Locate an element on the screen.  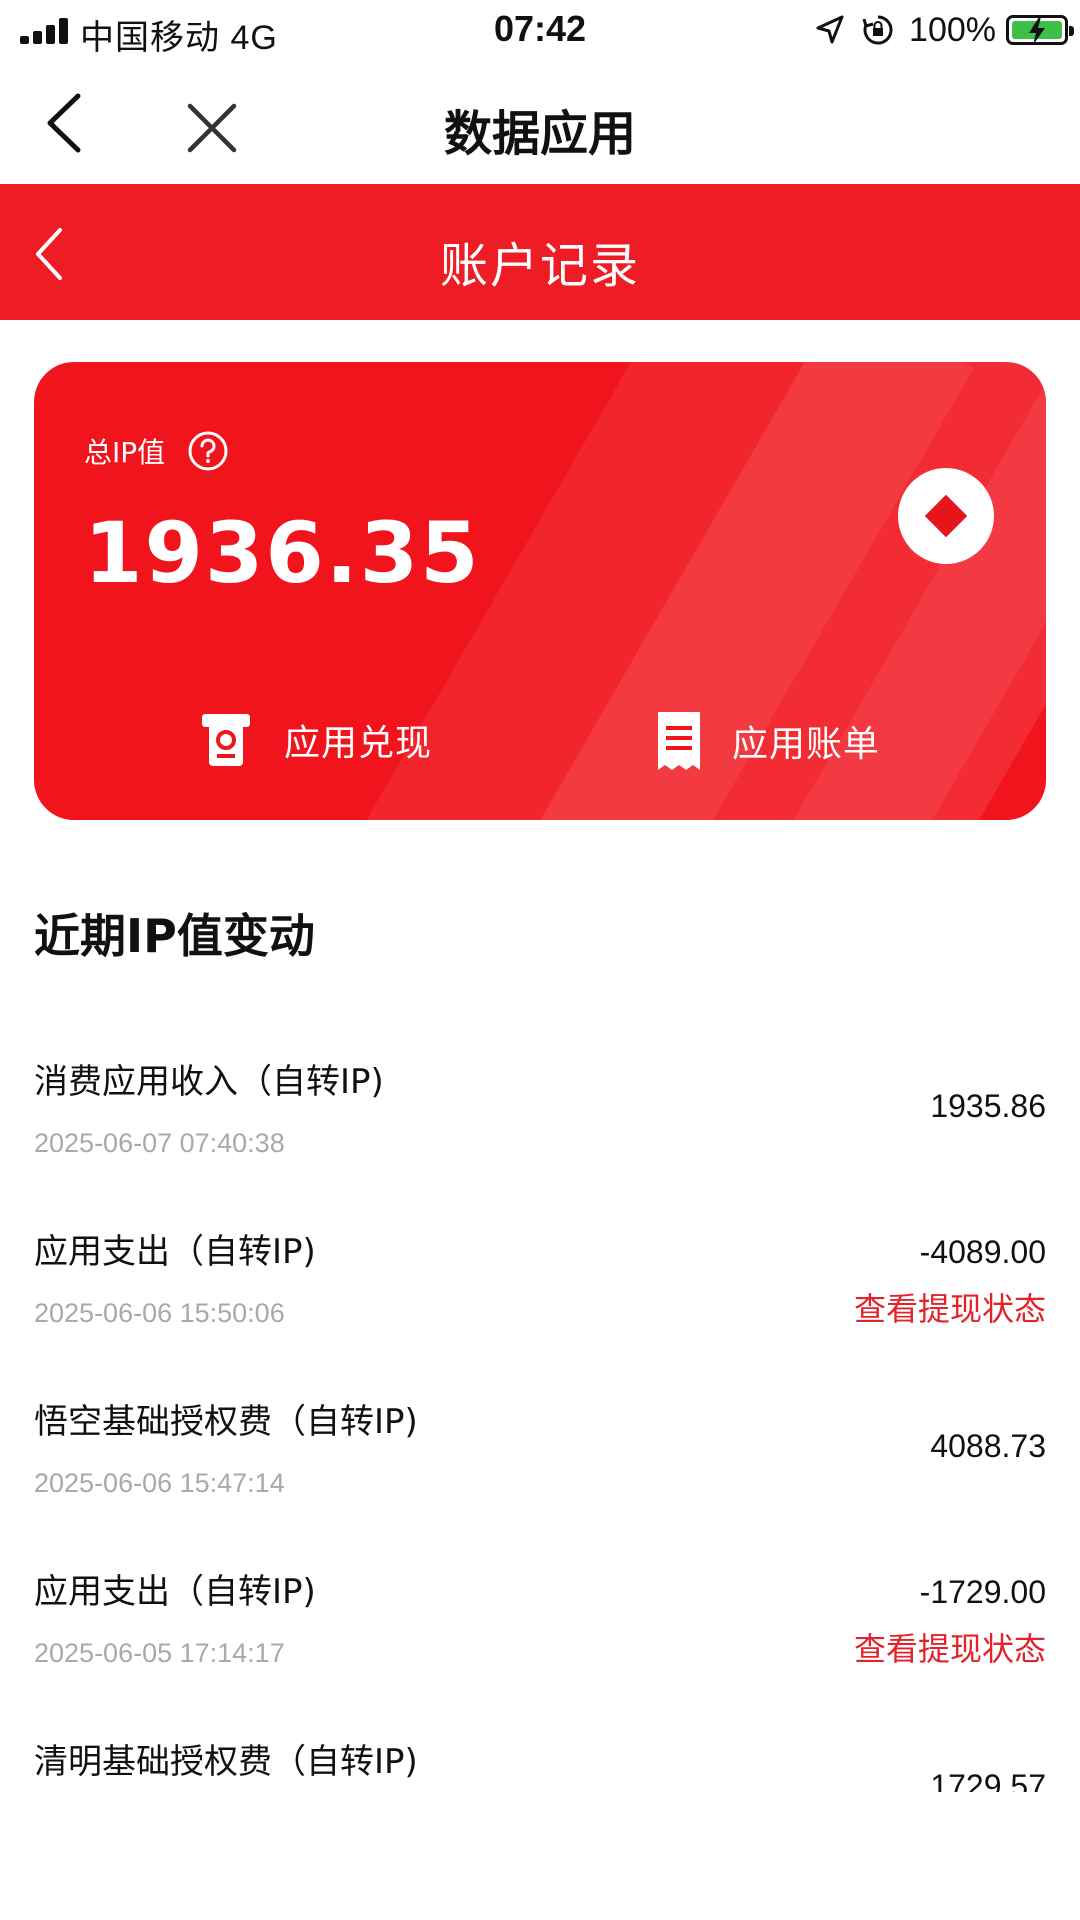
battery-icon is located at coordinates (1040, 30).